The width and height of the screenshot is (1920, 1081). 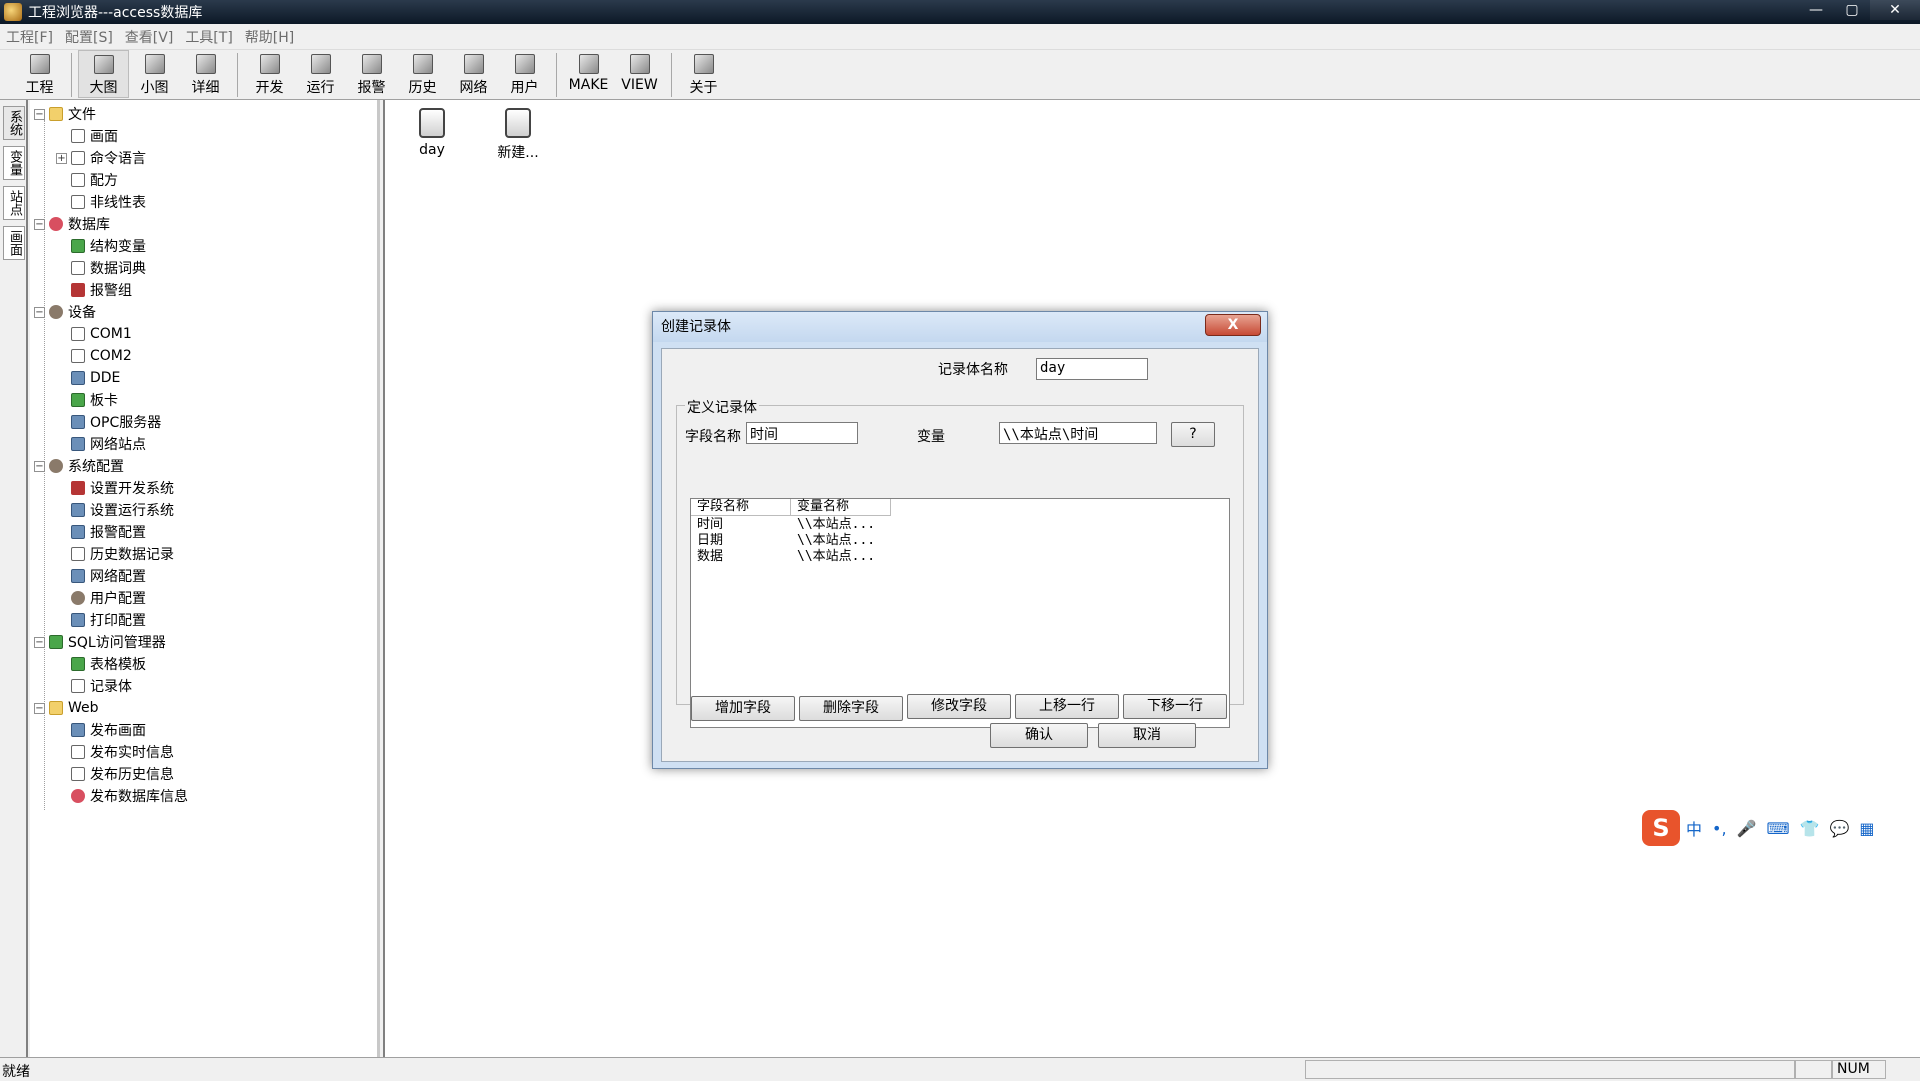 What do you see at coordinates (14, 243) in the screenshot?
I see `side-tab-screens: 画面` at bounding box center [14, 243].